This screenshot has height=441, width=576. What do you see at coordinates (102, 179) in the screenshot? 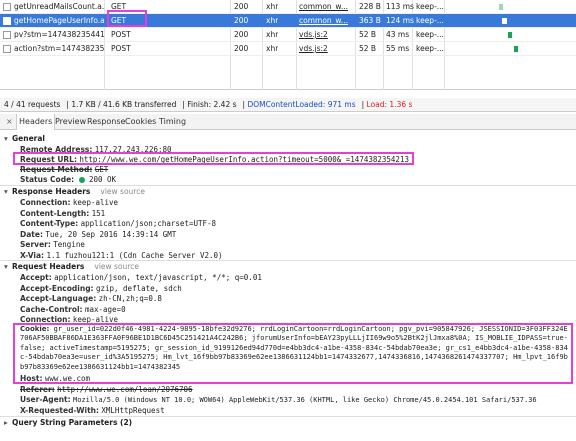
I see `header-value: 200 OK` at bounding box center [102, 179].